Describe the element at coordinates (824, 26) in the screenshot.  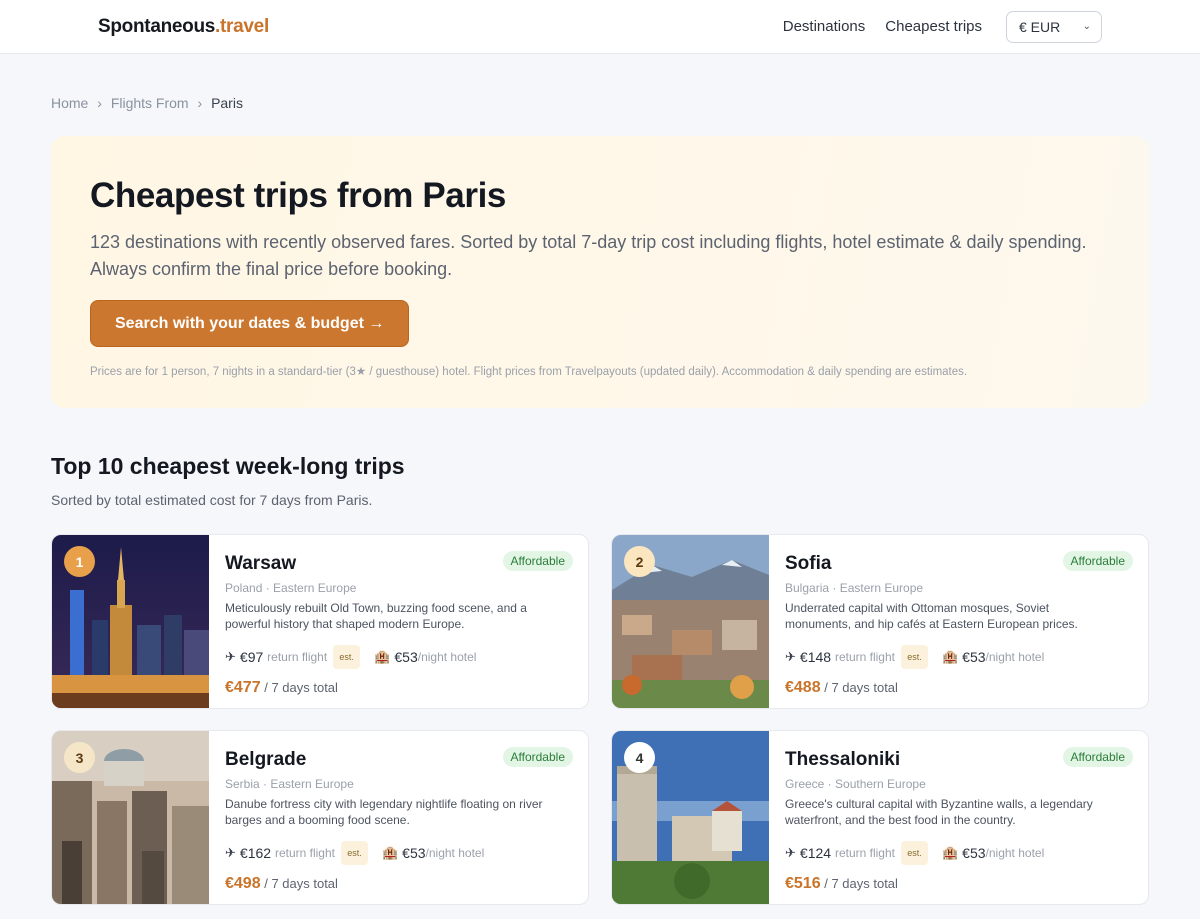
I see `nav-destinations-link: Destinations` at that location.